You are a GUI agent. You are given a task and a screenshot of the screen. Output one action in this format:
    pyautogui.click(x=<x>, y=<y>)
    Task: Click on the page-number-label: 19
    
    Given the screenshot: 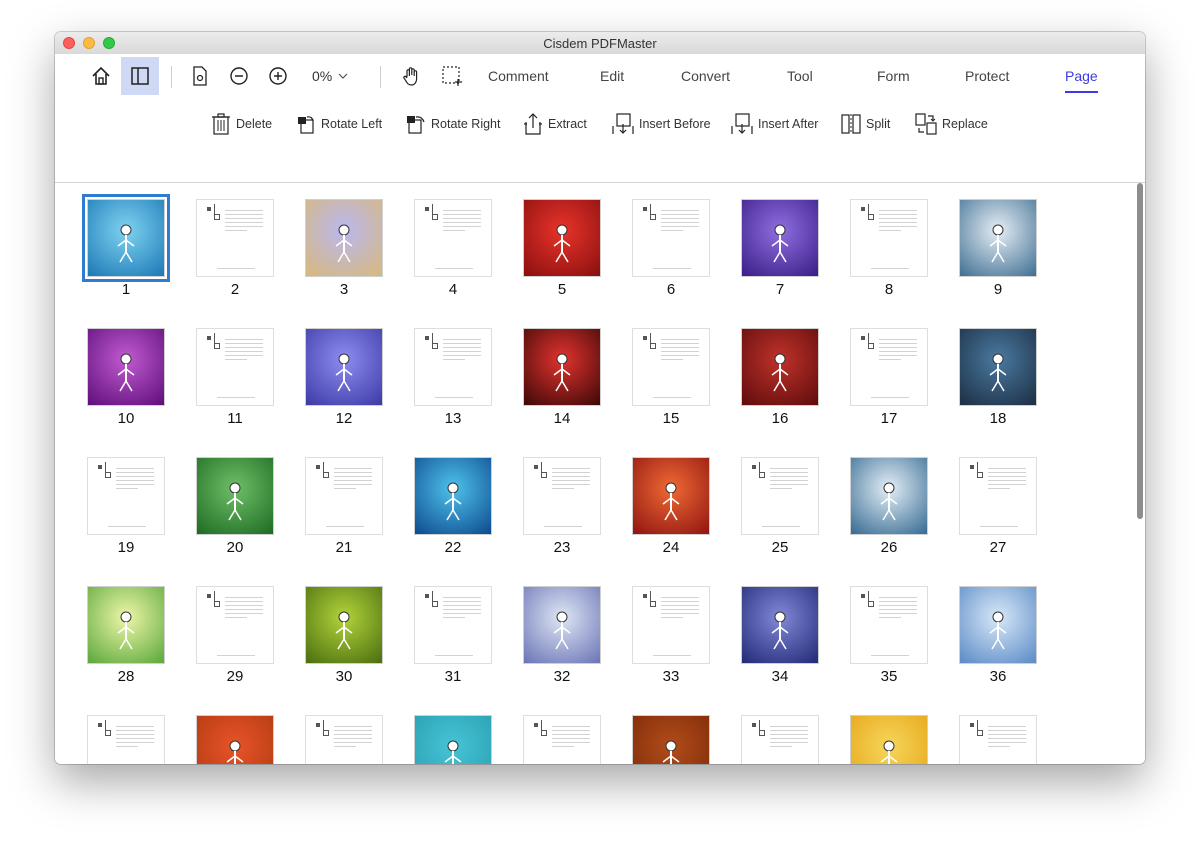 What is the action you would take?
    pyautogui.click(x=126, y=547)
    